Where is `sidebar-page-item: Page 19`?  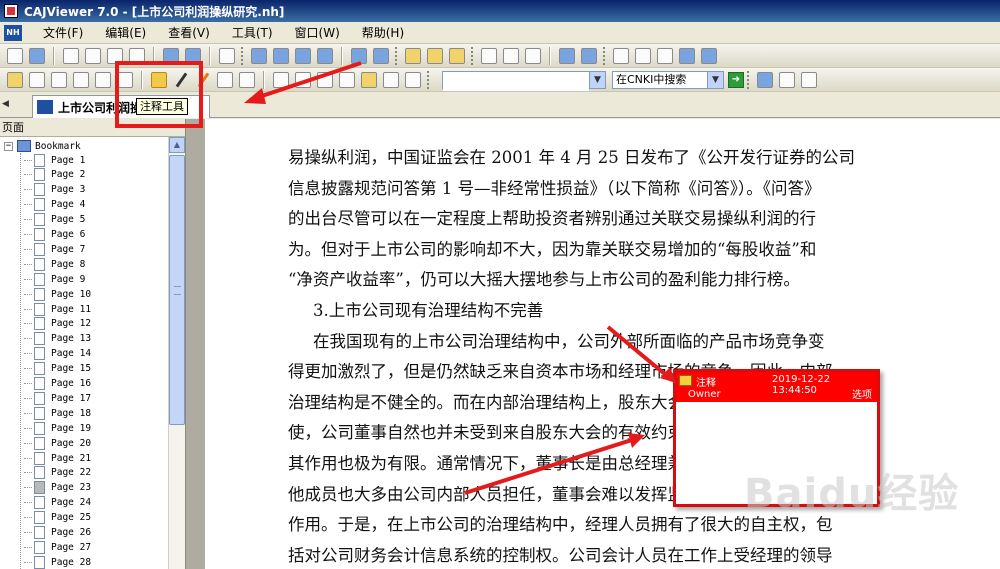 sidebar-page-item: Page 19 is located at coordinates (57, 428).